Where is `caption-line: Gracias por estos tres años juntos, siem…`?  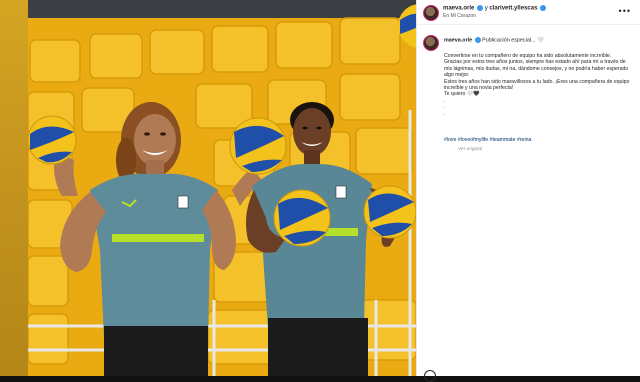 caption-line: Gracias por estos tres años juntos, siem… is located at coordinates (536, 69).